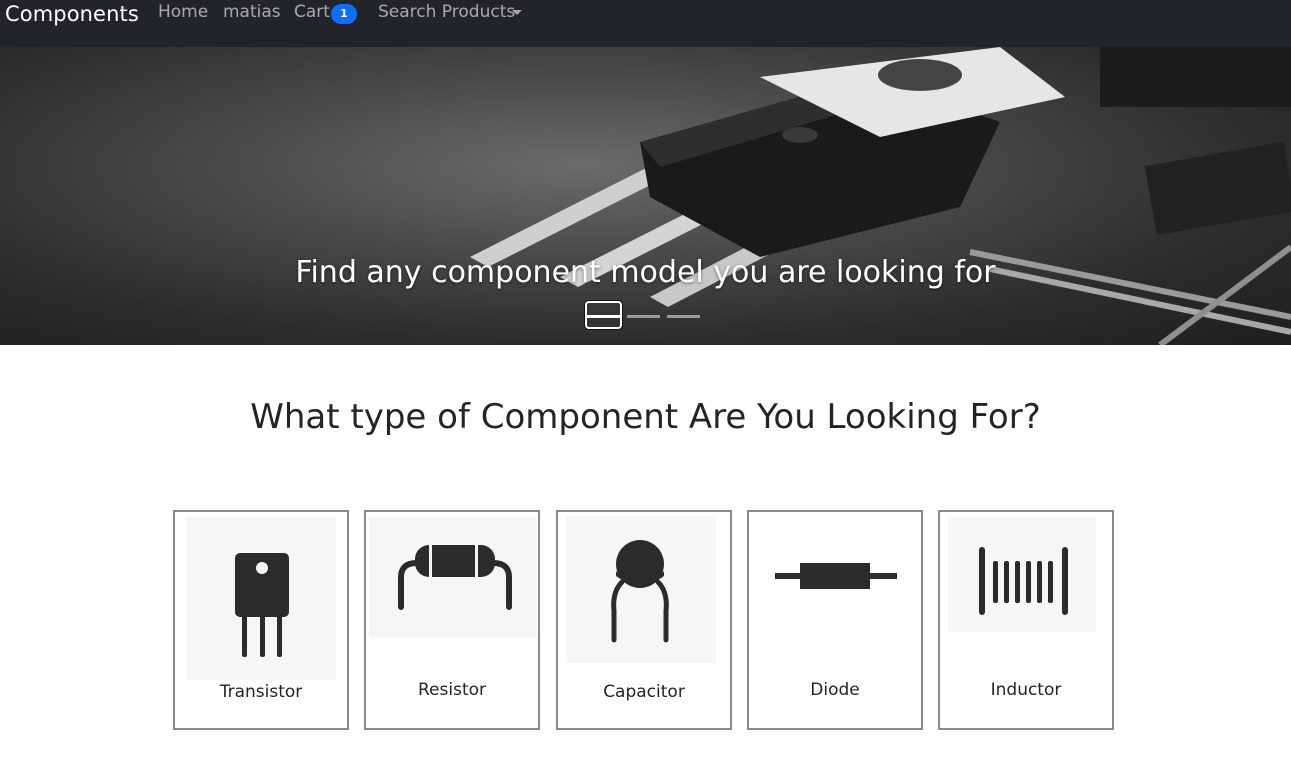  Describe the element at coordinates (453, 577) in the screenshot. I see `resistor-icon` at that location.